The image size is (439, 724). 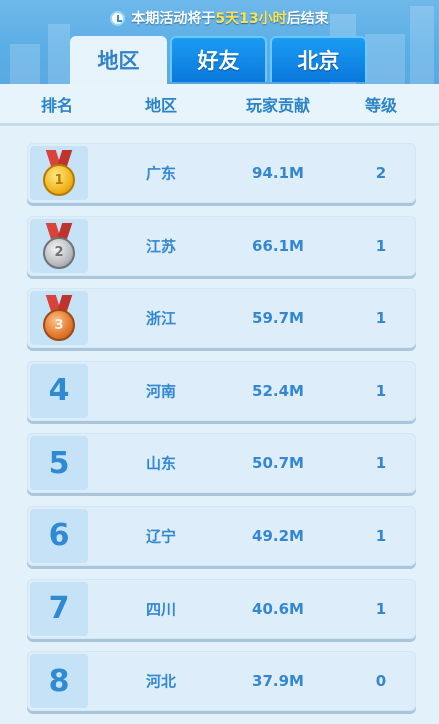 What do you see at coordinates (118, 18) in the screenshot?
I see `clock-icon` at bounding box center [118, 18].